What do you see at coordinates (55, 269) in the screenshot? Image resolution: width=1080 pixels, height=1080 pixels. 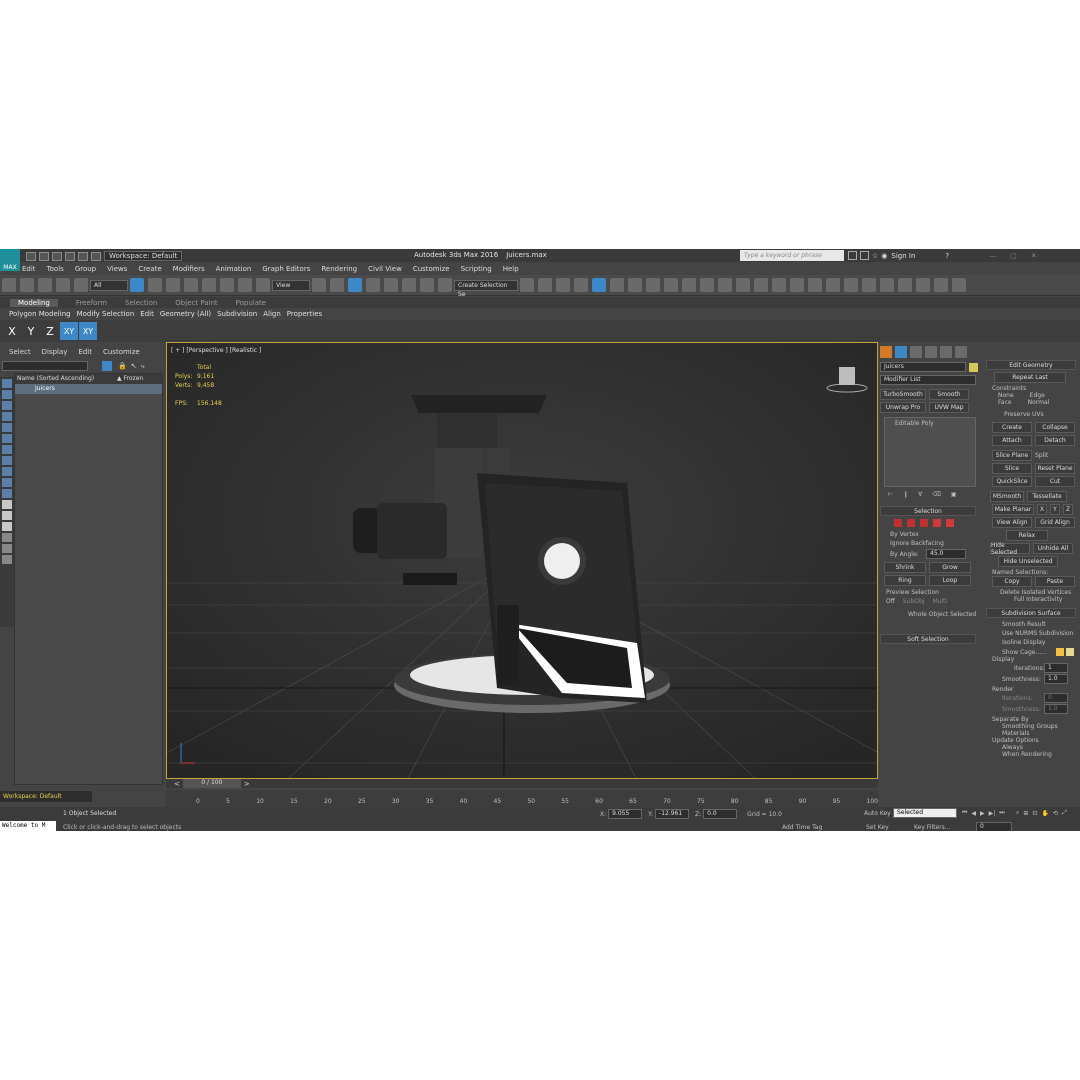 I see `menu-tools: Tools` at bounding box center [55, 269].